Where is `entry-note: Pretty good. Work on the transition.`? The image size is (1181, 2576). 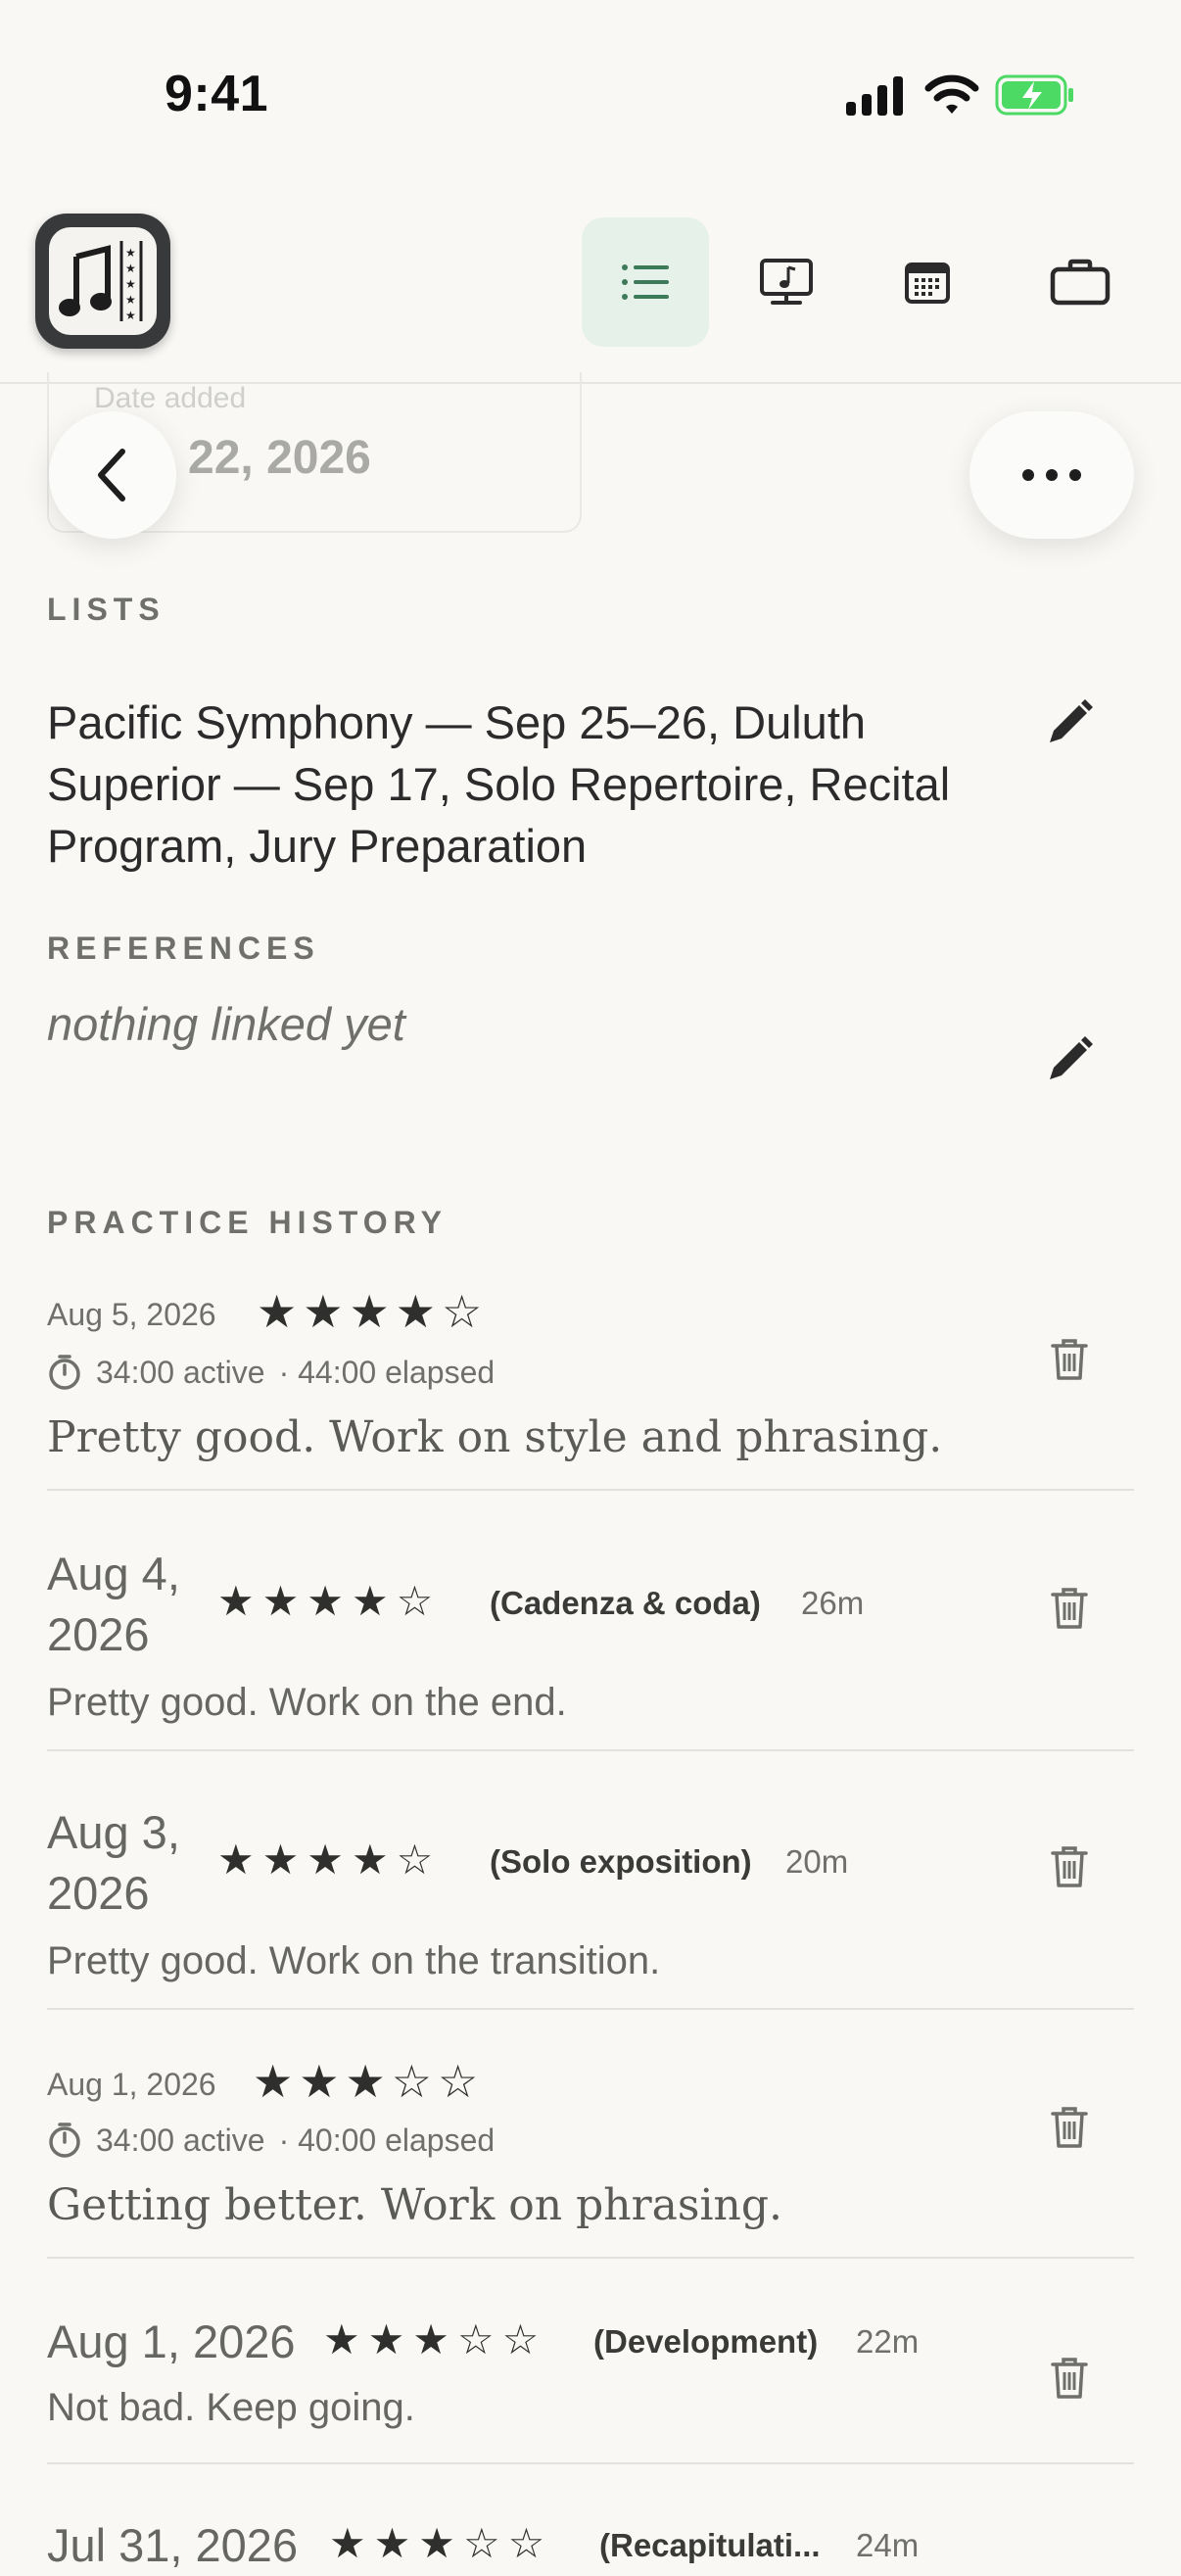 entry-note: Pretty good. Work on the transition. is located at coordinates (354, 1961).